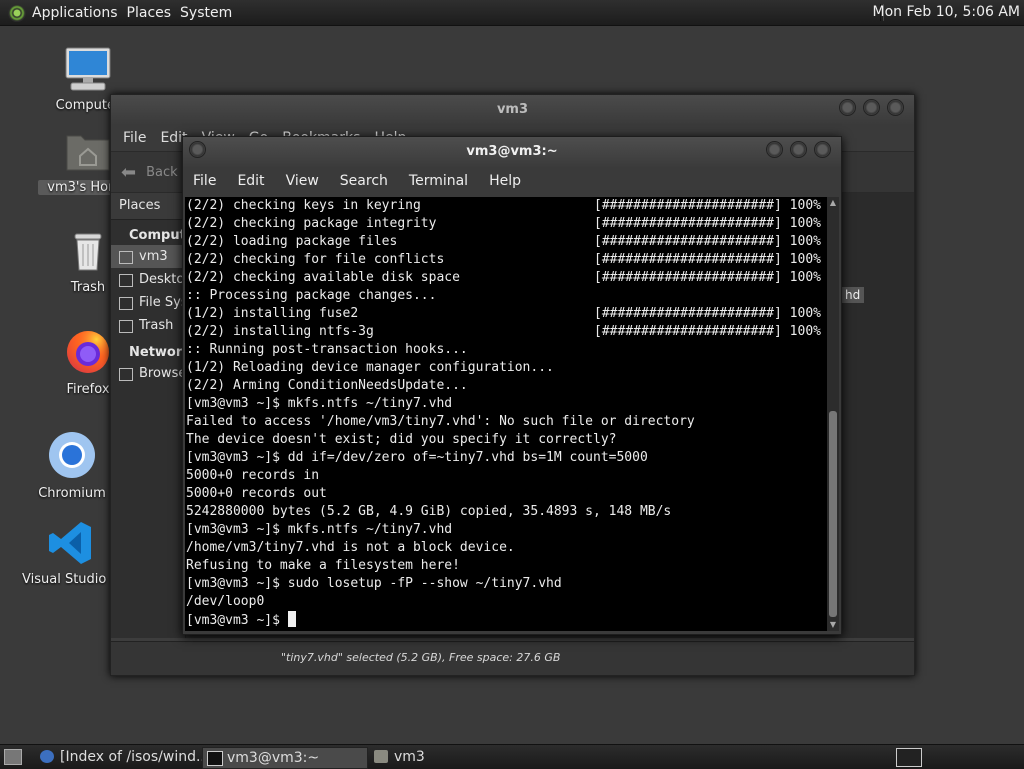 Image resolution: width=1024 pixels, height=769 pixels. What do you see at coordinates (381, 756) in the screenshot?
I see `folder-icon` at bounding box center [381, 756].